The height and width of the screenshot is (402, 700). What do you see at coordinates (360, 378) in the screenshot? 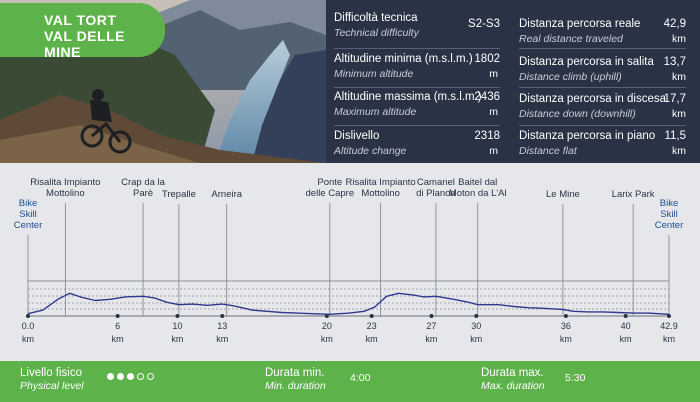
I see `min-duration-value: 4:00` at bounding box center [360, 378].